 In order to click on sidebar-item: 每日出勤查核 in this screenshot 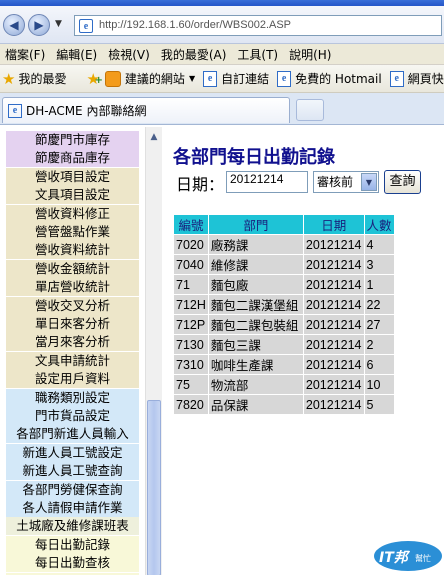, I will do `click(72, 563)`.